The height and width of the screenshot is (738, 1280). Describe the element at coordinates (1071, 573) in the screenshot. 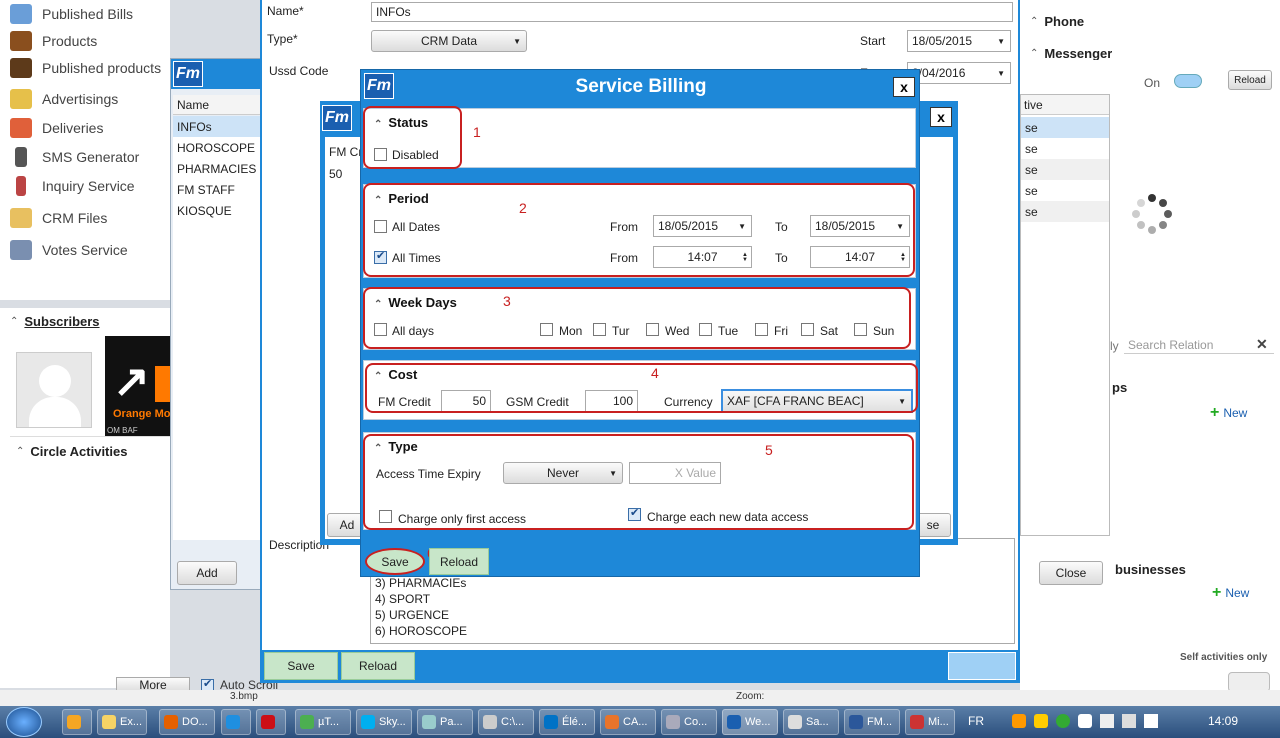

I see `close-button: Close` at that location.